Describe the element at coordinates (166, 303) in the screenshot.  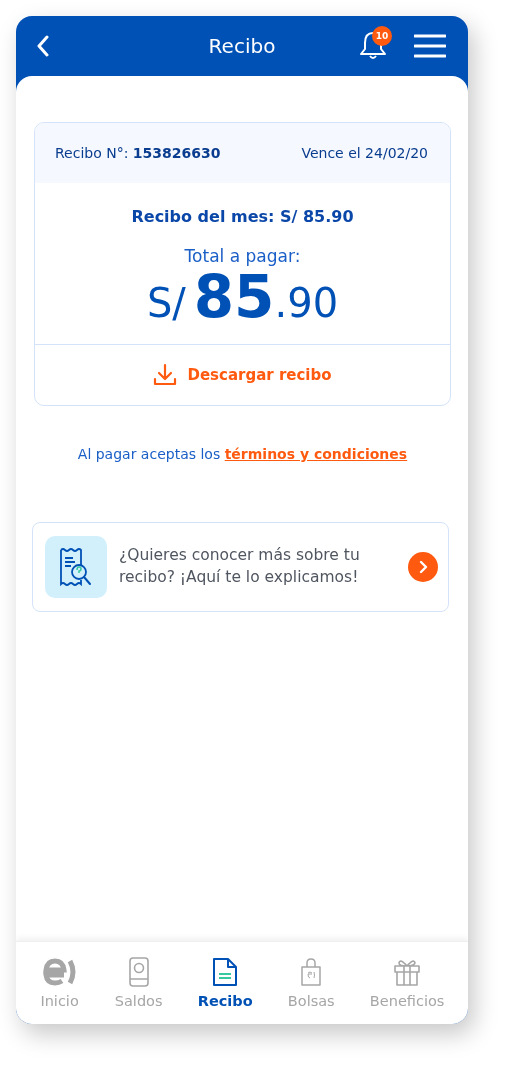
I see `currency-symbol: S/` at that location.